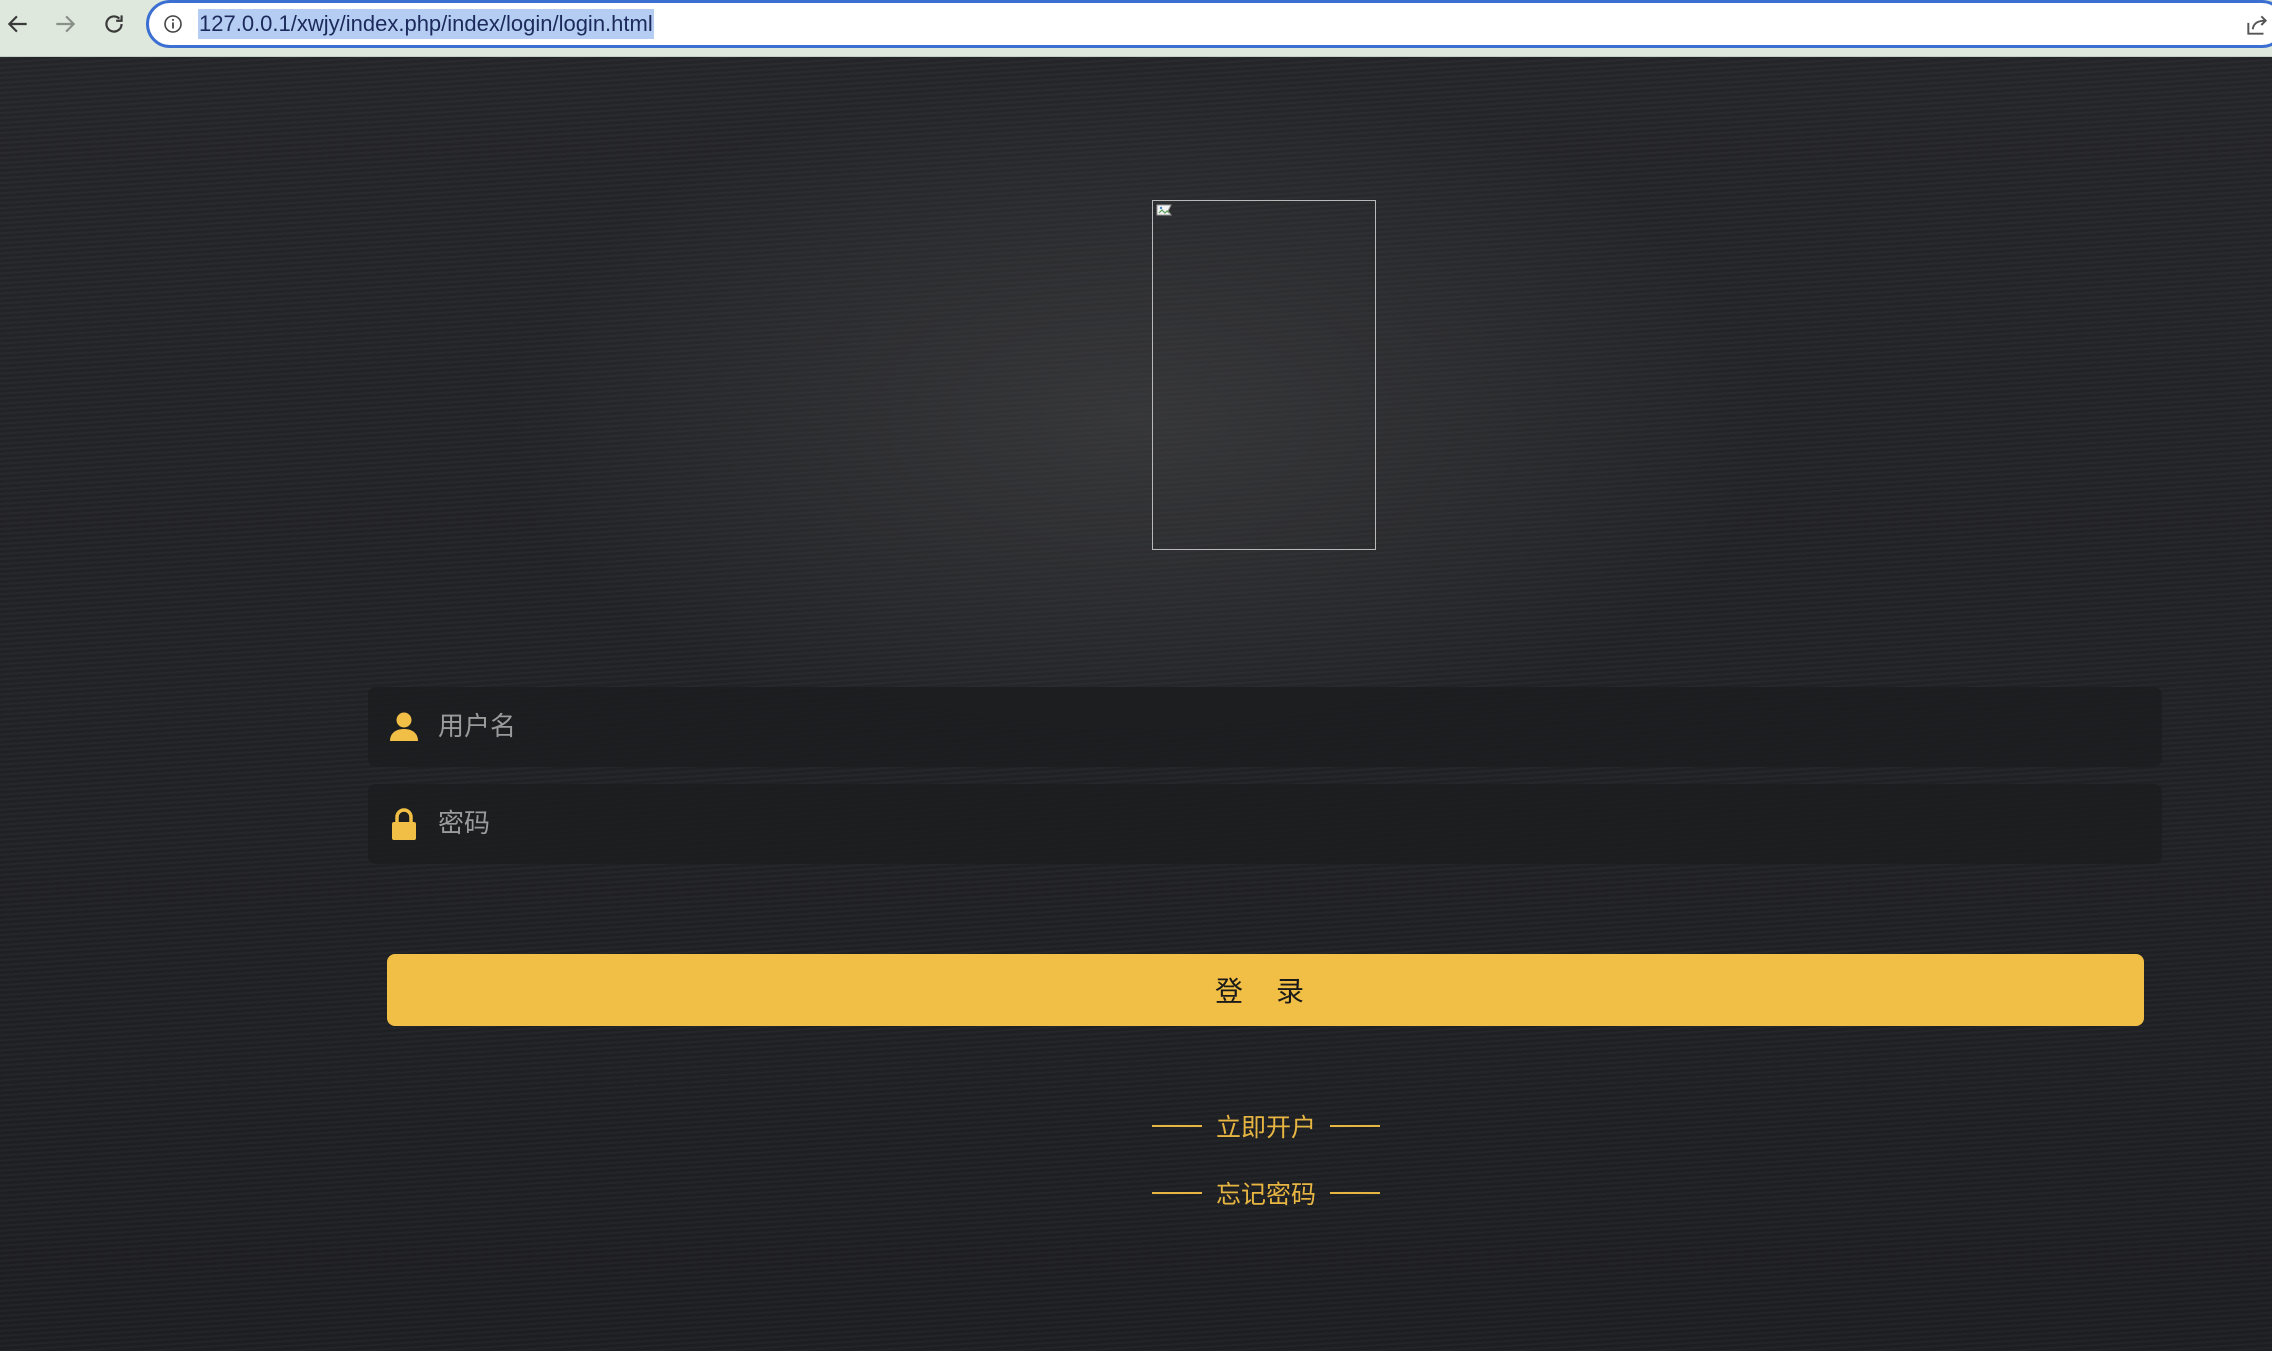 The height and width of the screenshot is (1351, 2272). Describe the element at coordinates (1265, 990) in the screenshot. I see `login-button: 登 录` at that location.